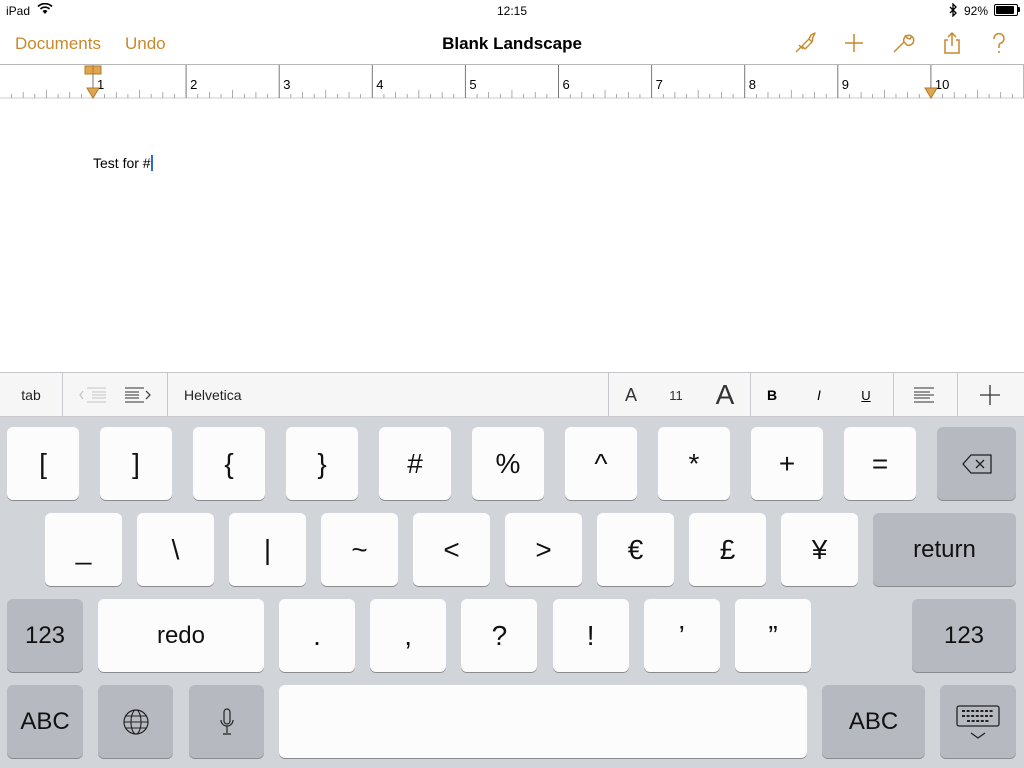  I want to click on key-row2-2: |, so click(267, 549).